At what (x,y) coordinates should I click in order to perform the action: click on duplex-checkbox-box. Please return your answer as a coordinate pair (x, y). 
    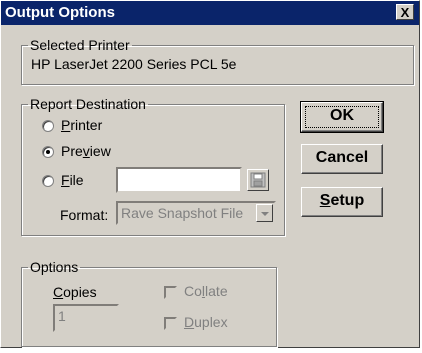
    Looking at the image, I should click on (170, 323).